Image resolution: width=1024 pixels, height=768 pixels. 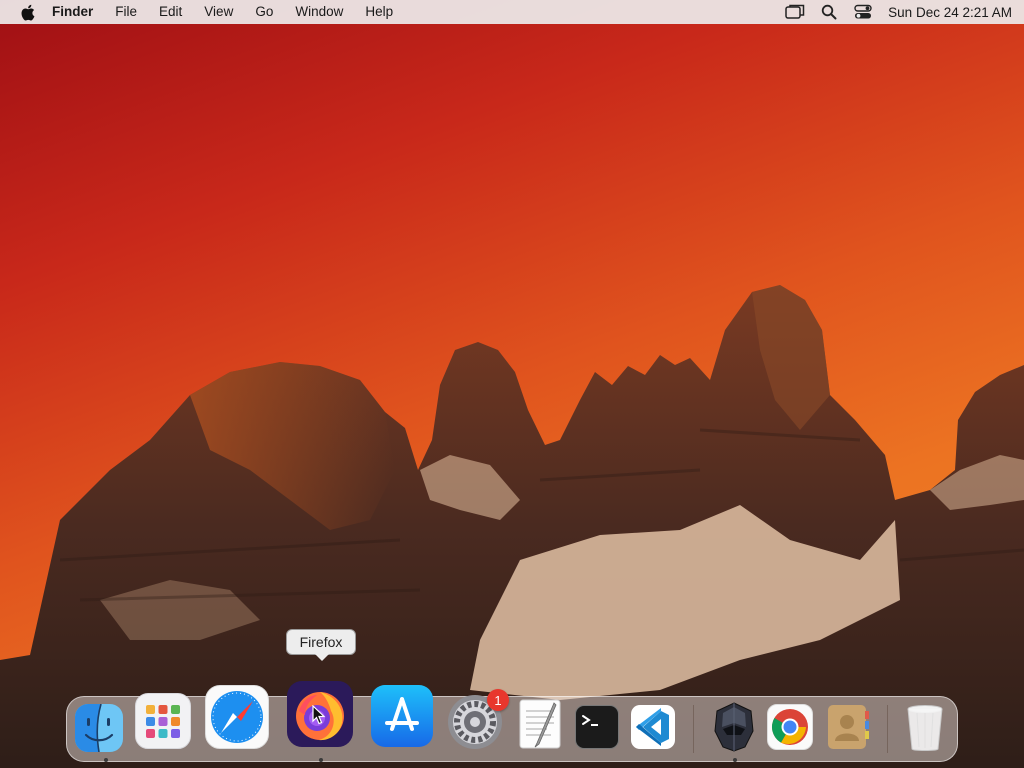 I want to click on trash-icon, so click(x=925, y=728).